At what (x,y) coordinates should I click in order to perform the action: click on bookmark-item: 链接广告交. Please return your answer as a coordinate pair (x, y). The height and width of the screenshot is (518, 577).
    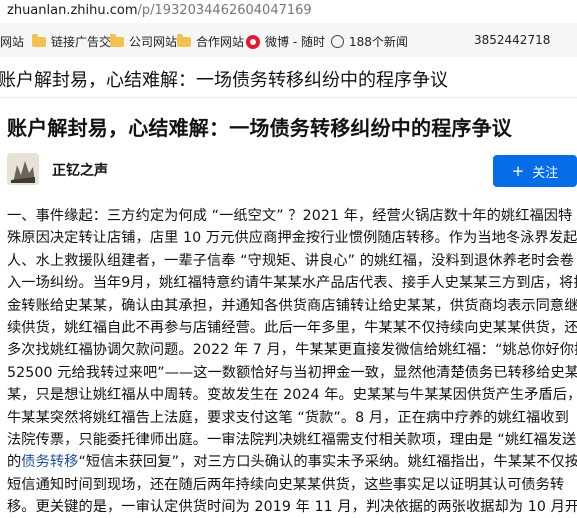
    Looking at the image, I should click on (71, 41).